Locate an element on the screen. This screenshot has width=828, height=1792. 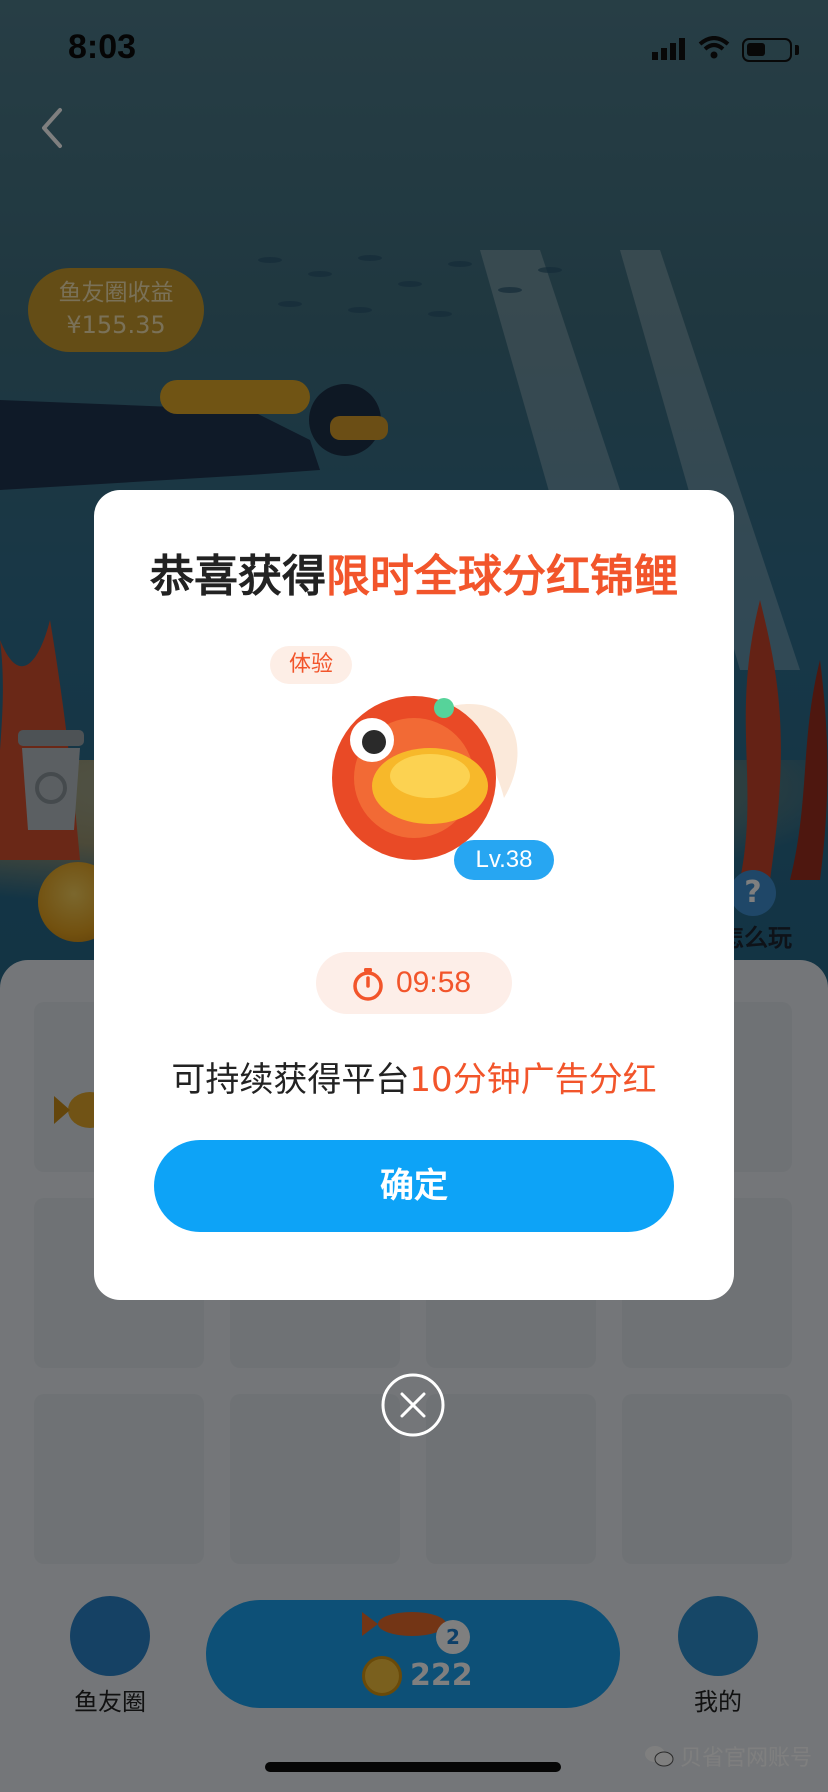
stopwatch-icon is located at coordinates (368, 984).